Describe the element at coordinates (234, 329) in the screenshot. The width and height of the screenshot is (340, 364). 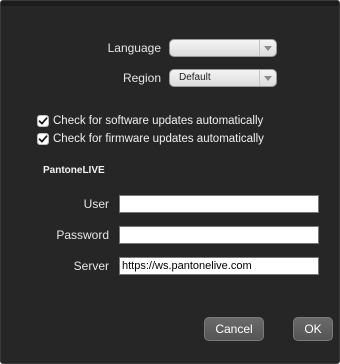
I see `cancel-button: Cancel` at that location.